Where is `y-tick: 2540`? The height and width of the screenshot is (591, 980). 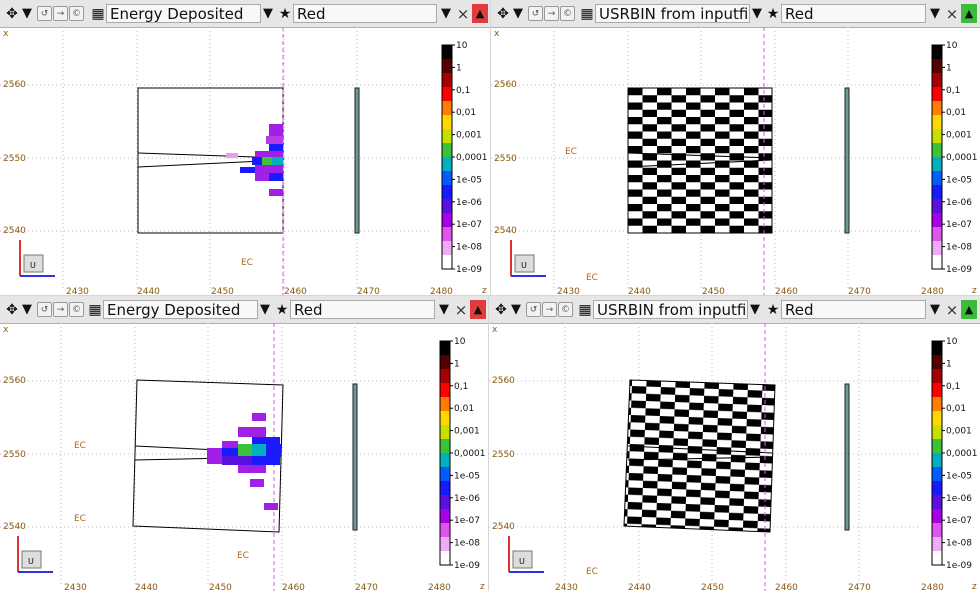
y-tick: 2540 is located at coordinates (503, 527).